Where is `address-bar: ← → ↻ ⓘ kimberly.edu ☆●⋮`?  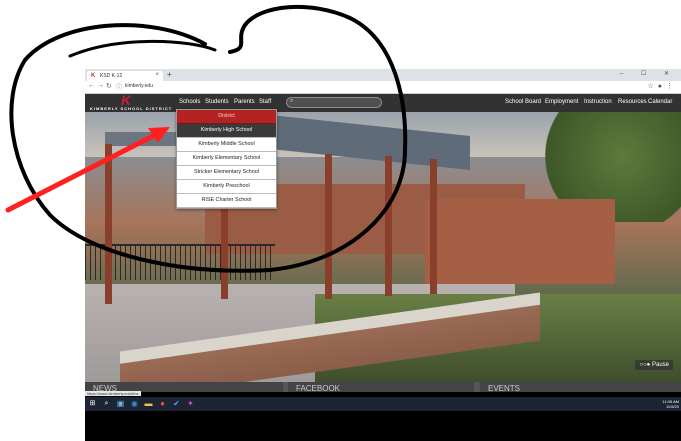 address-bar: ← → ↻ ⓘ kimberly.edu ☆●⋮ is located at coordinates (383, 87).